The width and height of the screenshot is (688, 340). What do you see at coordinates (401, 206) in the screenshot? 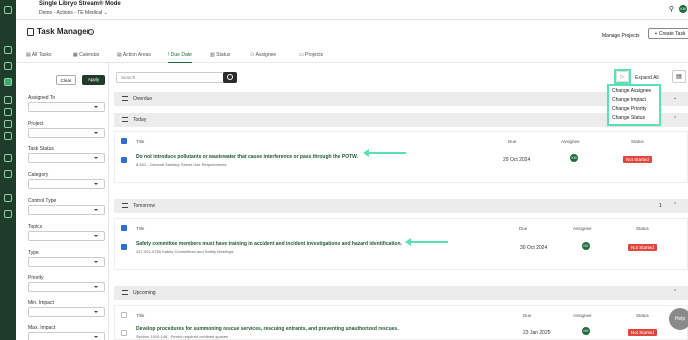
I see `group-tomorrow: Tomorrow 1 ⌃` at bounding box center [401, 206].